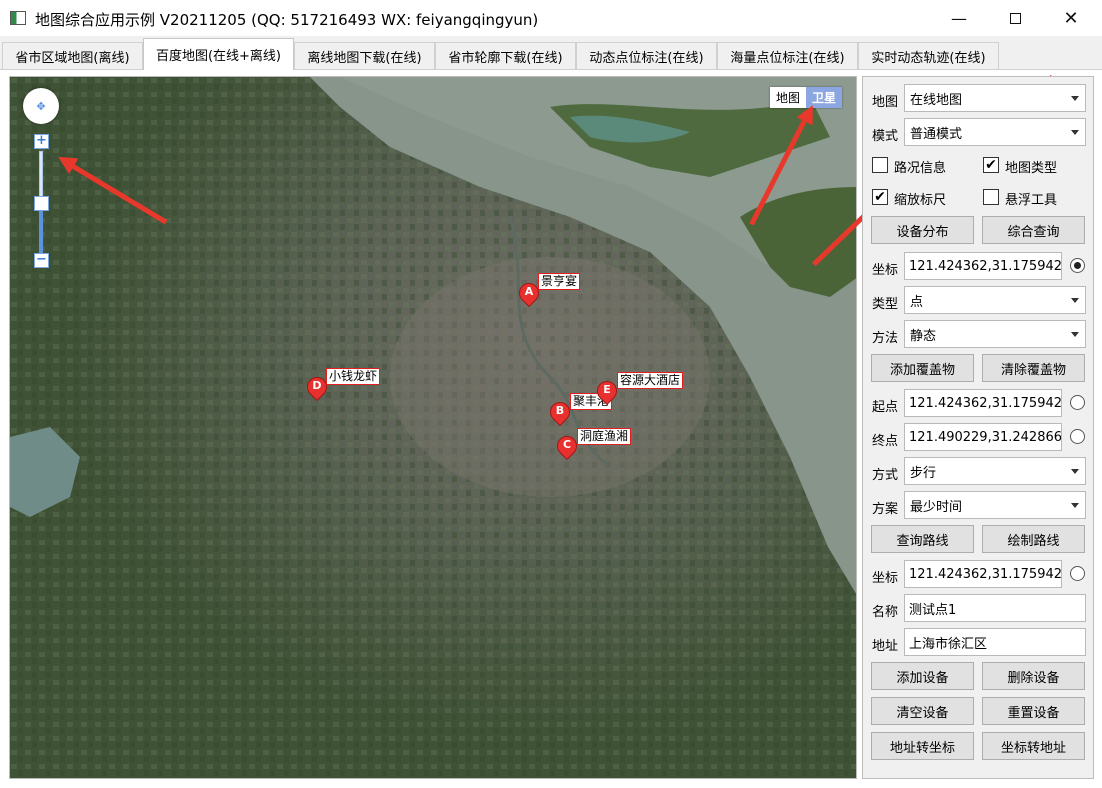  Describe the element at coordinates (885, 407) in the screenshot. I see `start-label: 起点` at that location.